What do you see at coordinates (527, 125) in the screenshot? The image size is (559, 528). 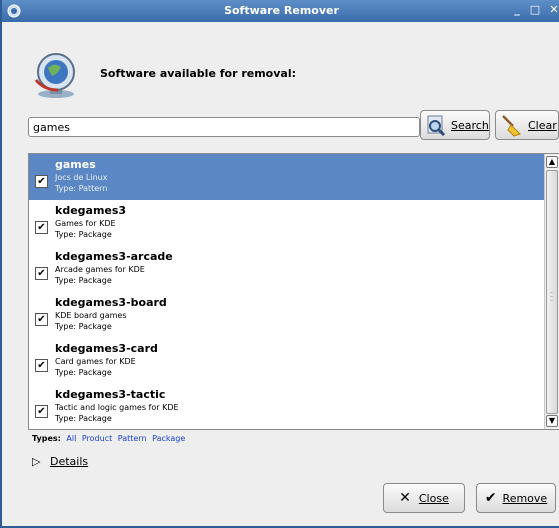 I see `clear-button: Clear` at bounding box center [527, 125].